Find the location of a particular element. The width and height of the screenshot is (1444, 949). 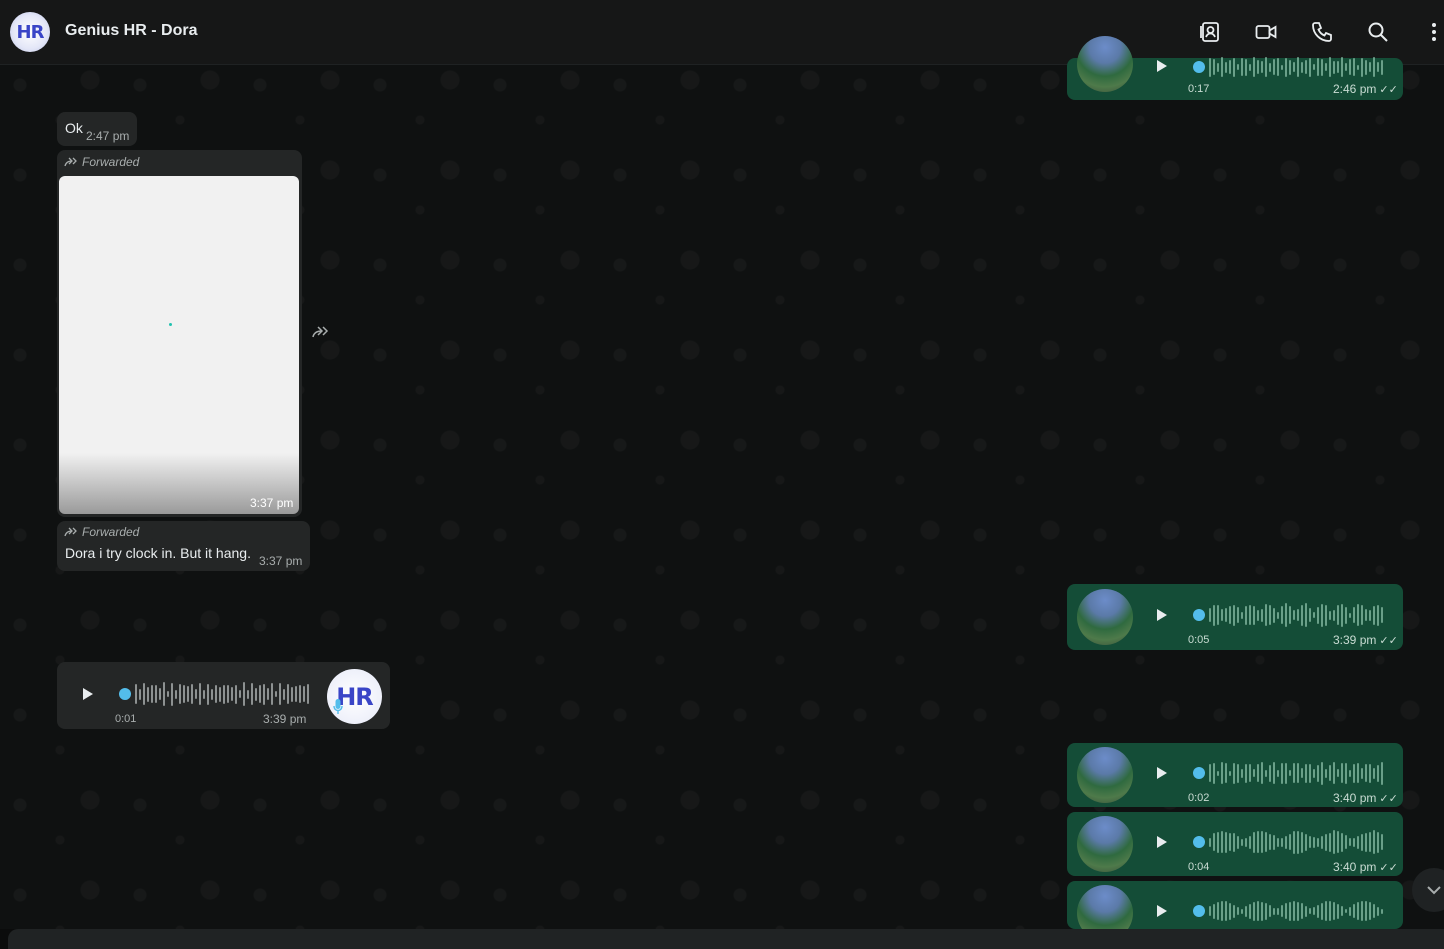

contact-avatar: HR is located at coordinates (30, 32).